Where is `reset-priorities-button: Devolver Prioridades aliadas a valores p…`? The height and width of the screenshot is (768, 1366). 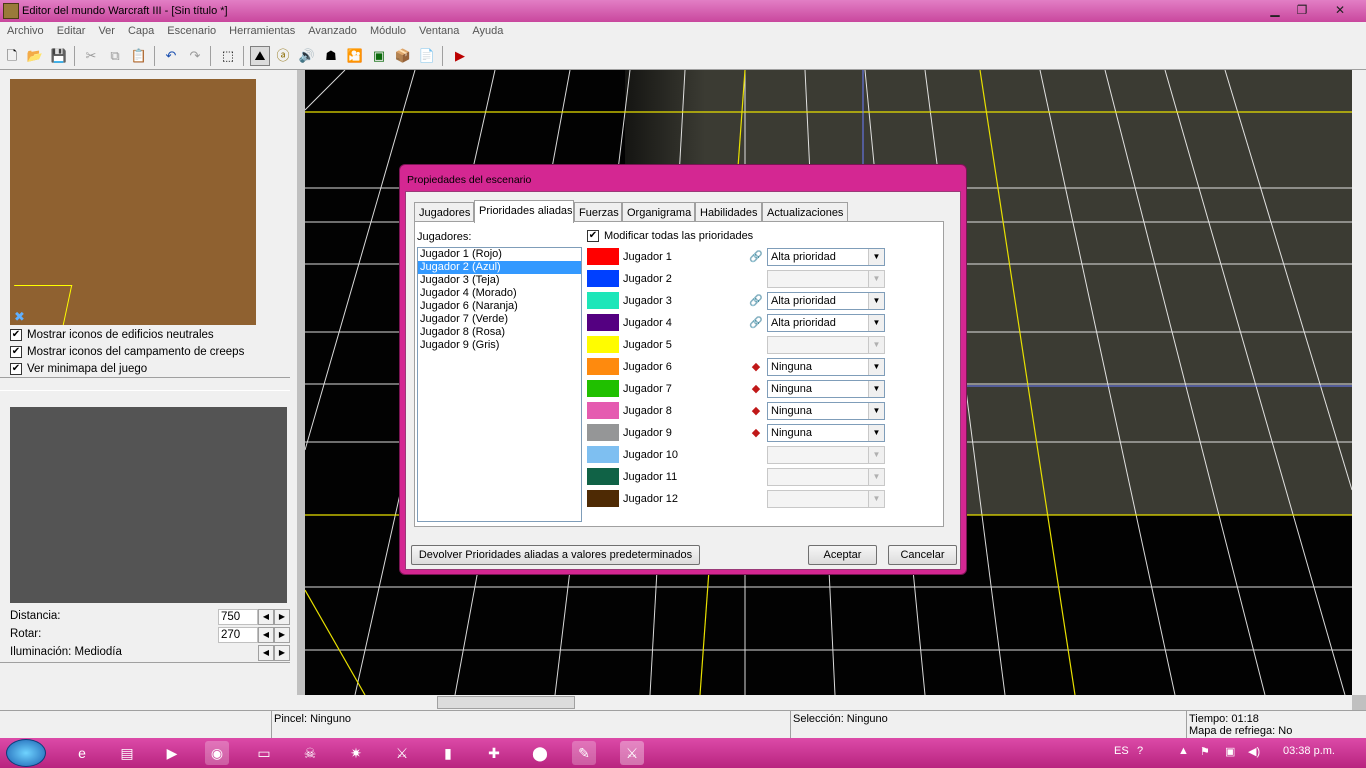 reset-priorities-button: Devolver Prioridades aliadas a valores p… is located at coordinates (555, 555).